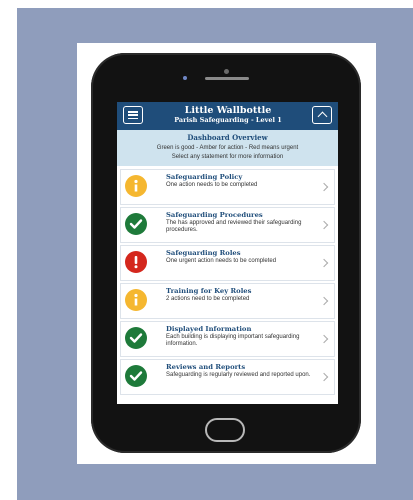 The height and width of the screenshot is (500, 413). Describe the element at coordinates (206, 367) in the screenshot. I see `statement-title: Reviews and Reports` at that location.